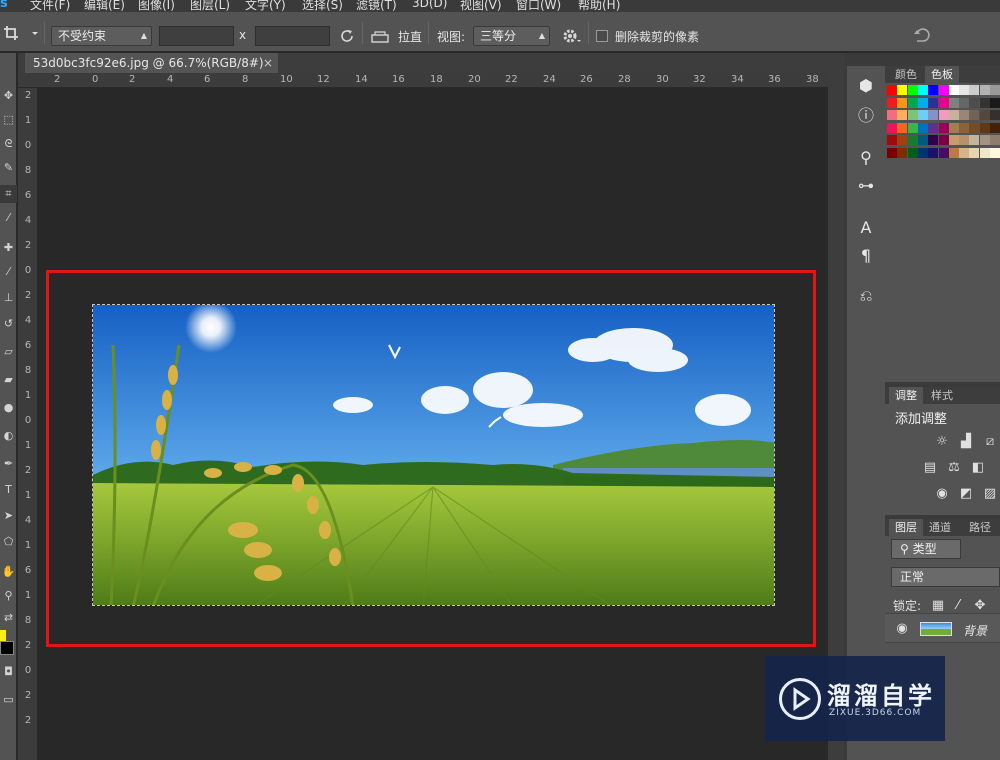 The width and height of the screenshot is (1000, 760). What do you see at coordinates (210, 6) in the screenshot?
I see `menu-layer: 图层(L)` at bounding box center [210, 6].